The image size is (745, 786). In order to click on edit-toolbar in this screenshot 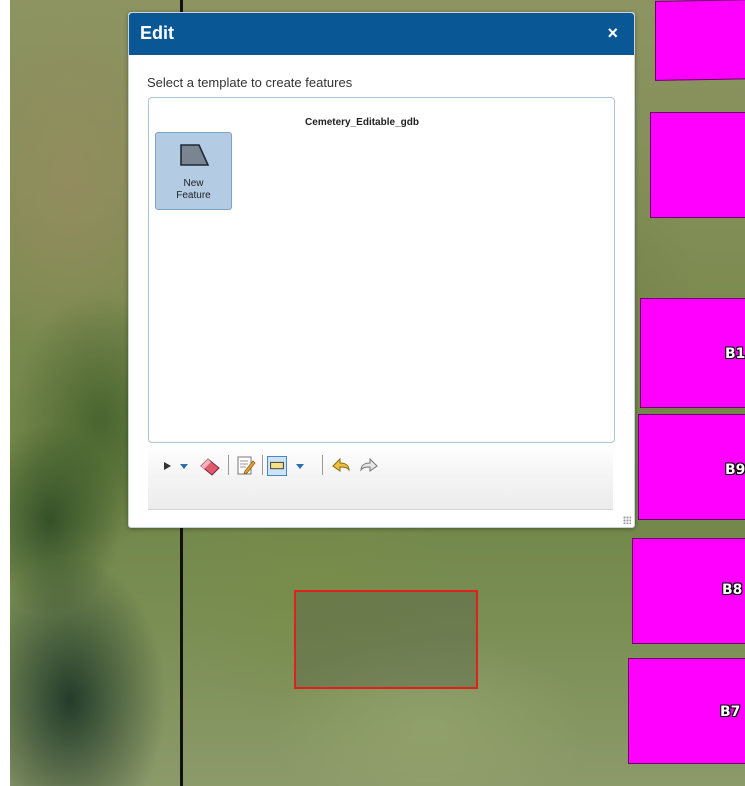, I will do `click(380, 477)`.